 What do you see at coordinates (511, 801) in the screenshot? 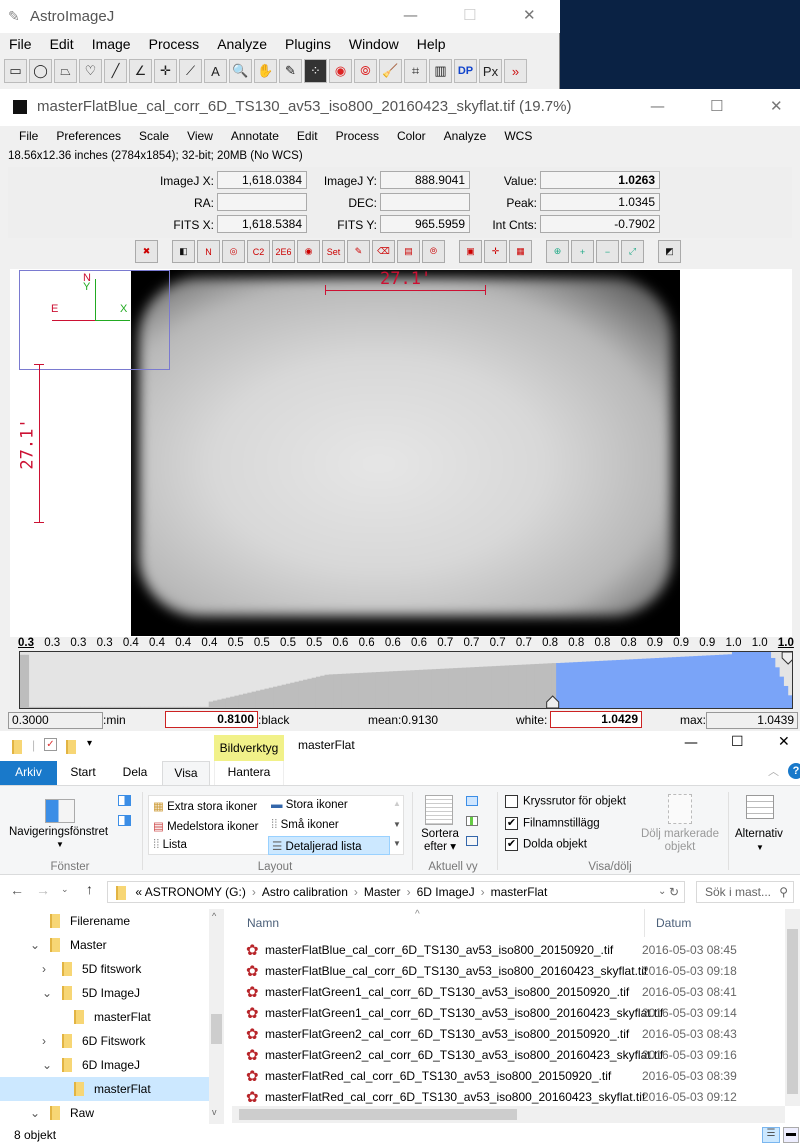
I see `checkbox` at bounding box center [511, 801].